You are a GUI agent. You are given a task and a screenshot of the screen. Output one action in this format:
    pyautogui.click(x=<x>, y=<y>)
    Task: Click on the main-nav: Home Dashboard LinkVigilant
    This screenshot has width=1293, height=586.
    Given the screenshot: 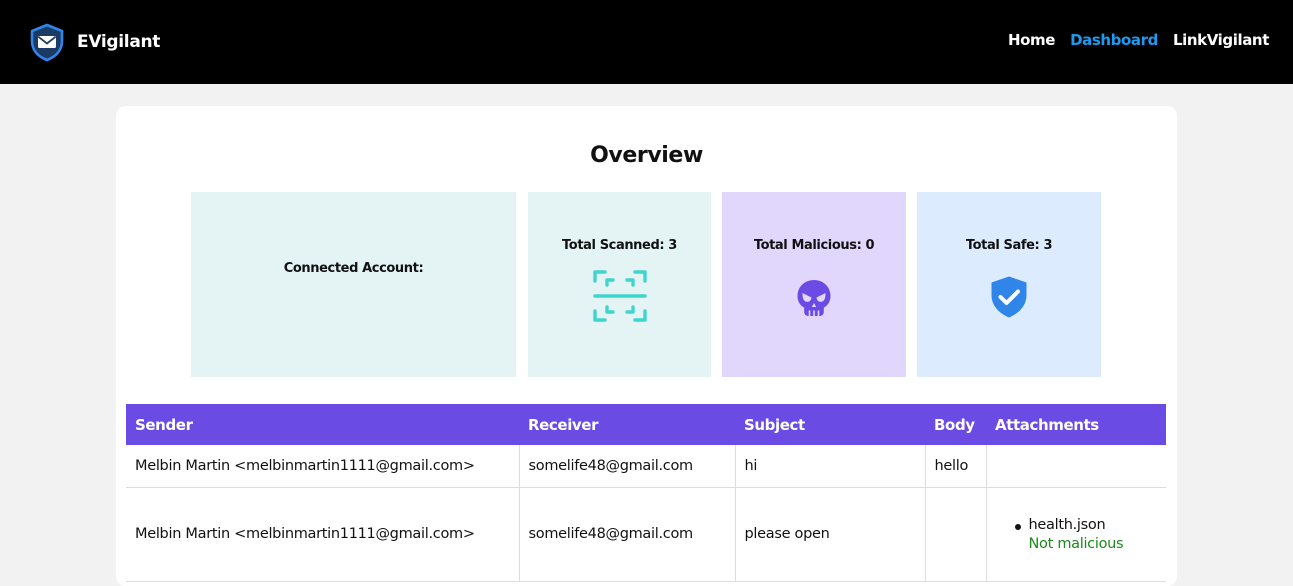 What is the action you would take?
    pyautogui.click(x=1138, y=40)
    